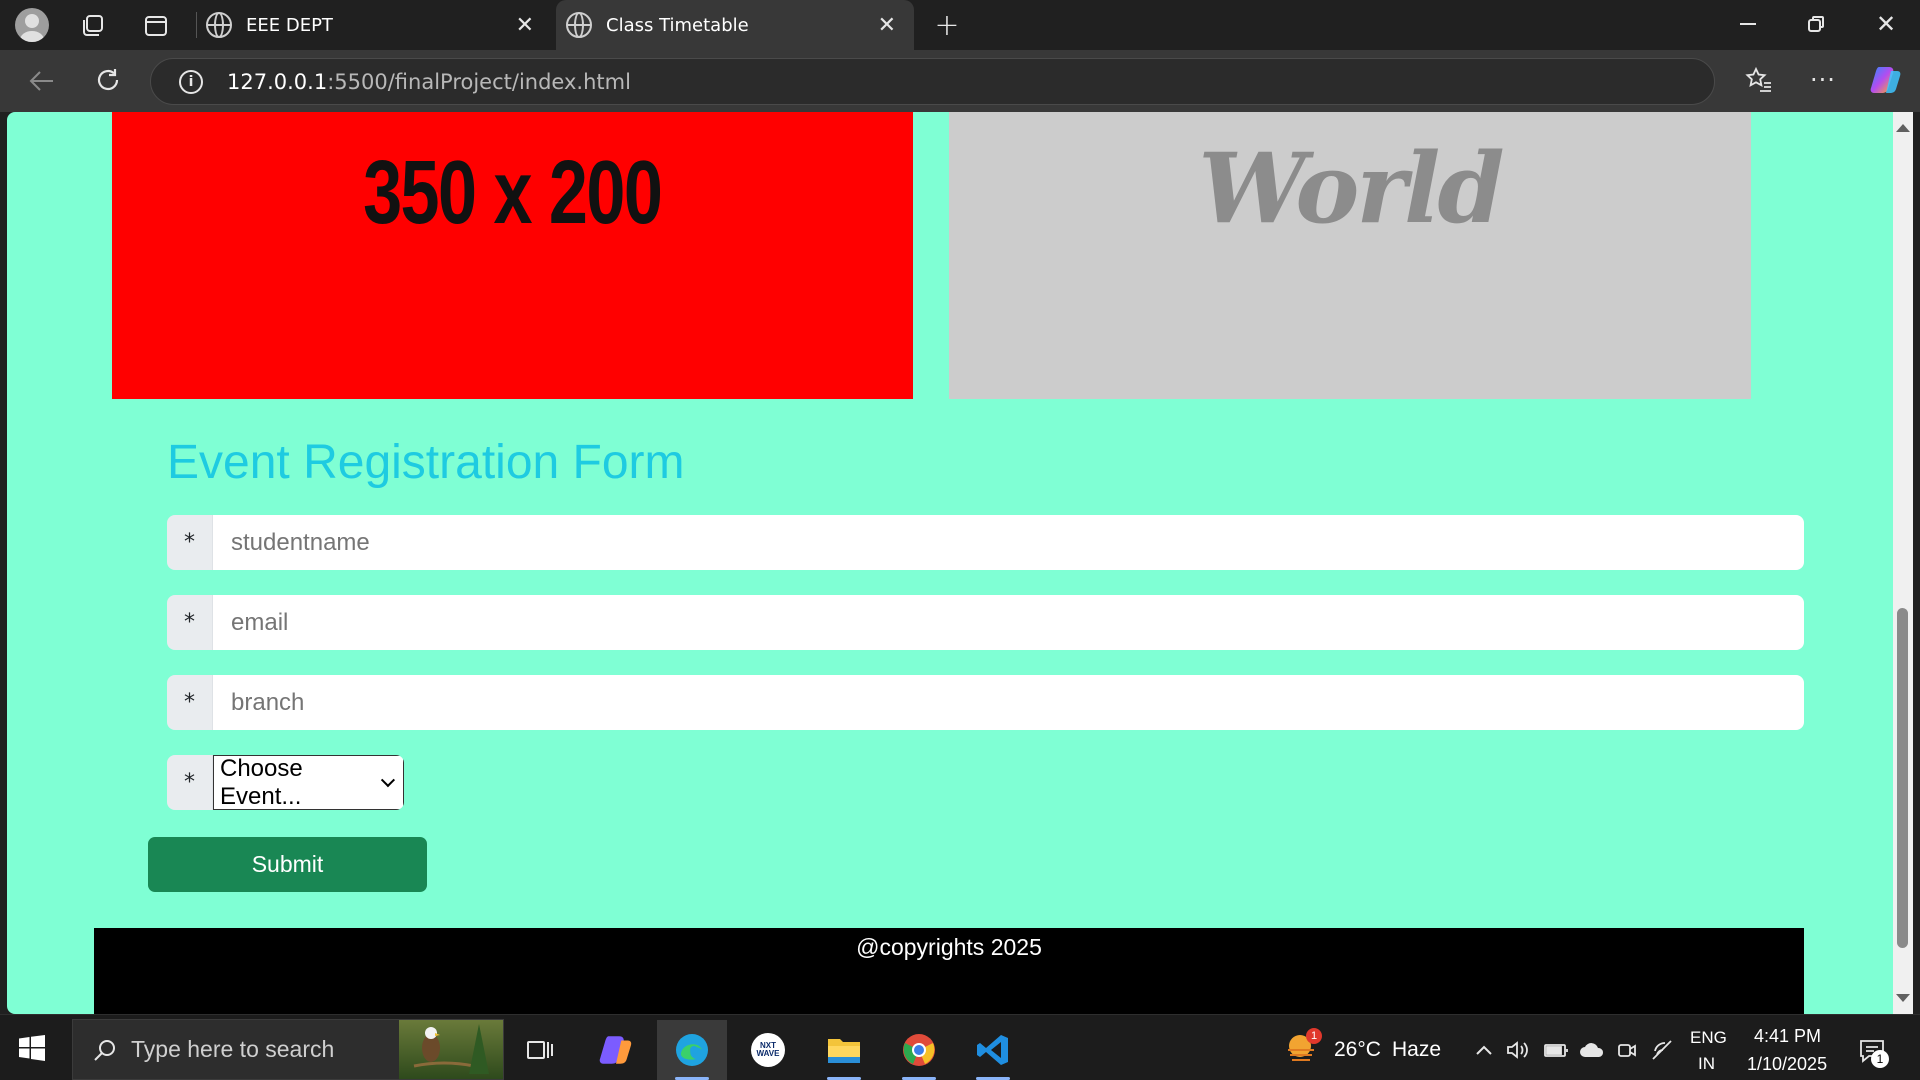  Describe the element at coordinates (1314, 1036) in the screenshot. I see `weather-badge: 1` at that location.